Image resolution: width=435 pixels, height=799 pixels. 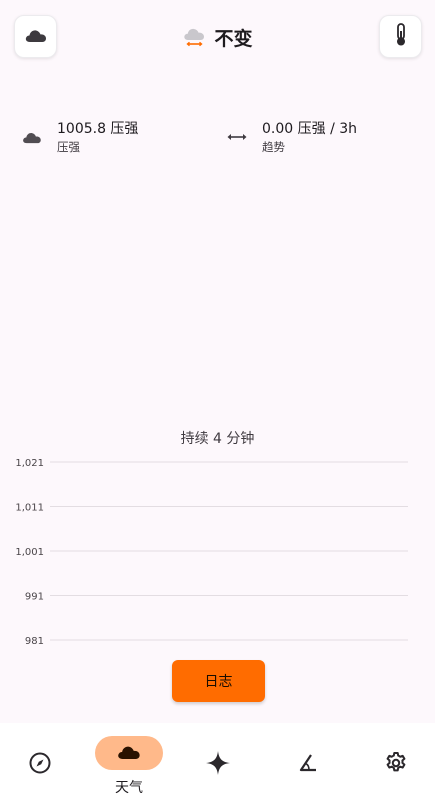 What do you see at coordinates (29, 508) in the screenshot?
I see `y-tick-label: 1,011` at bounding box center [29, 508].